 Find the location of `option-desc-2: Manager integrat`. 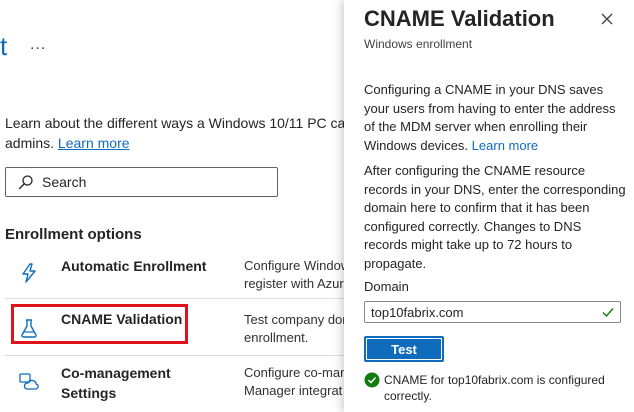

option-desc-2: Manager integrat is located at coordinates (293, 390).